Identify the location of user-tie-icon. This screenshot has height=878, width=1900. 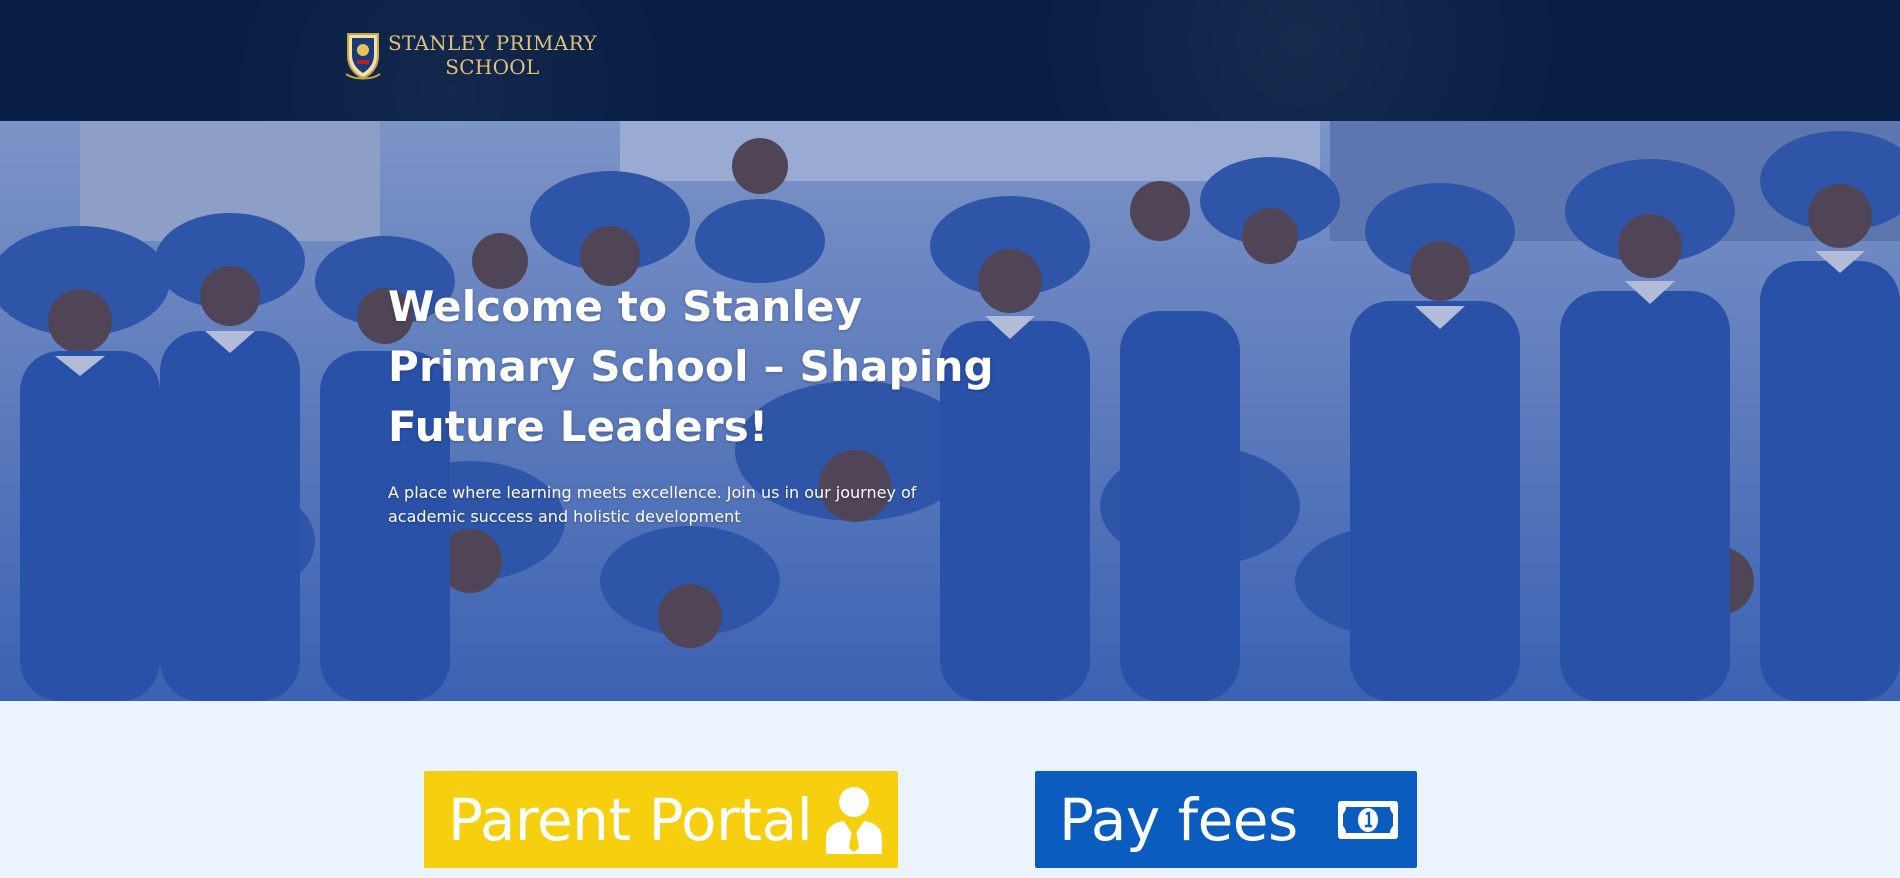
(854, 820).